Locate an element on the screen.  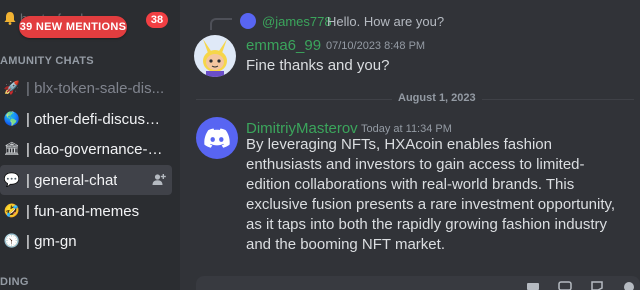
globe-icon: 🌎 is located at coordinates (12, 118).